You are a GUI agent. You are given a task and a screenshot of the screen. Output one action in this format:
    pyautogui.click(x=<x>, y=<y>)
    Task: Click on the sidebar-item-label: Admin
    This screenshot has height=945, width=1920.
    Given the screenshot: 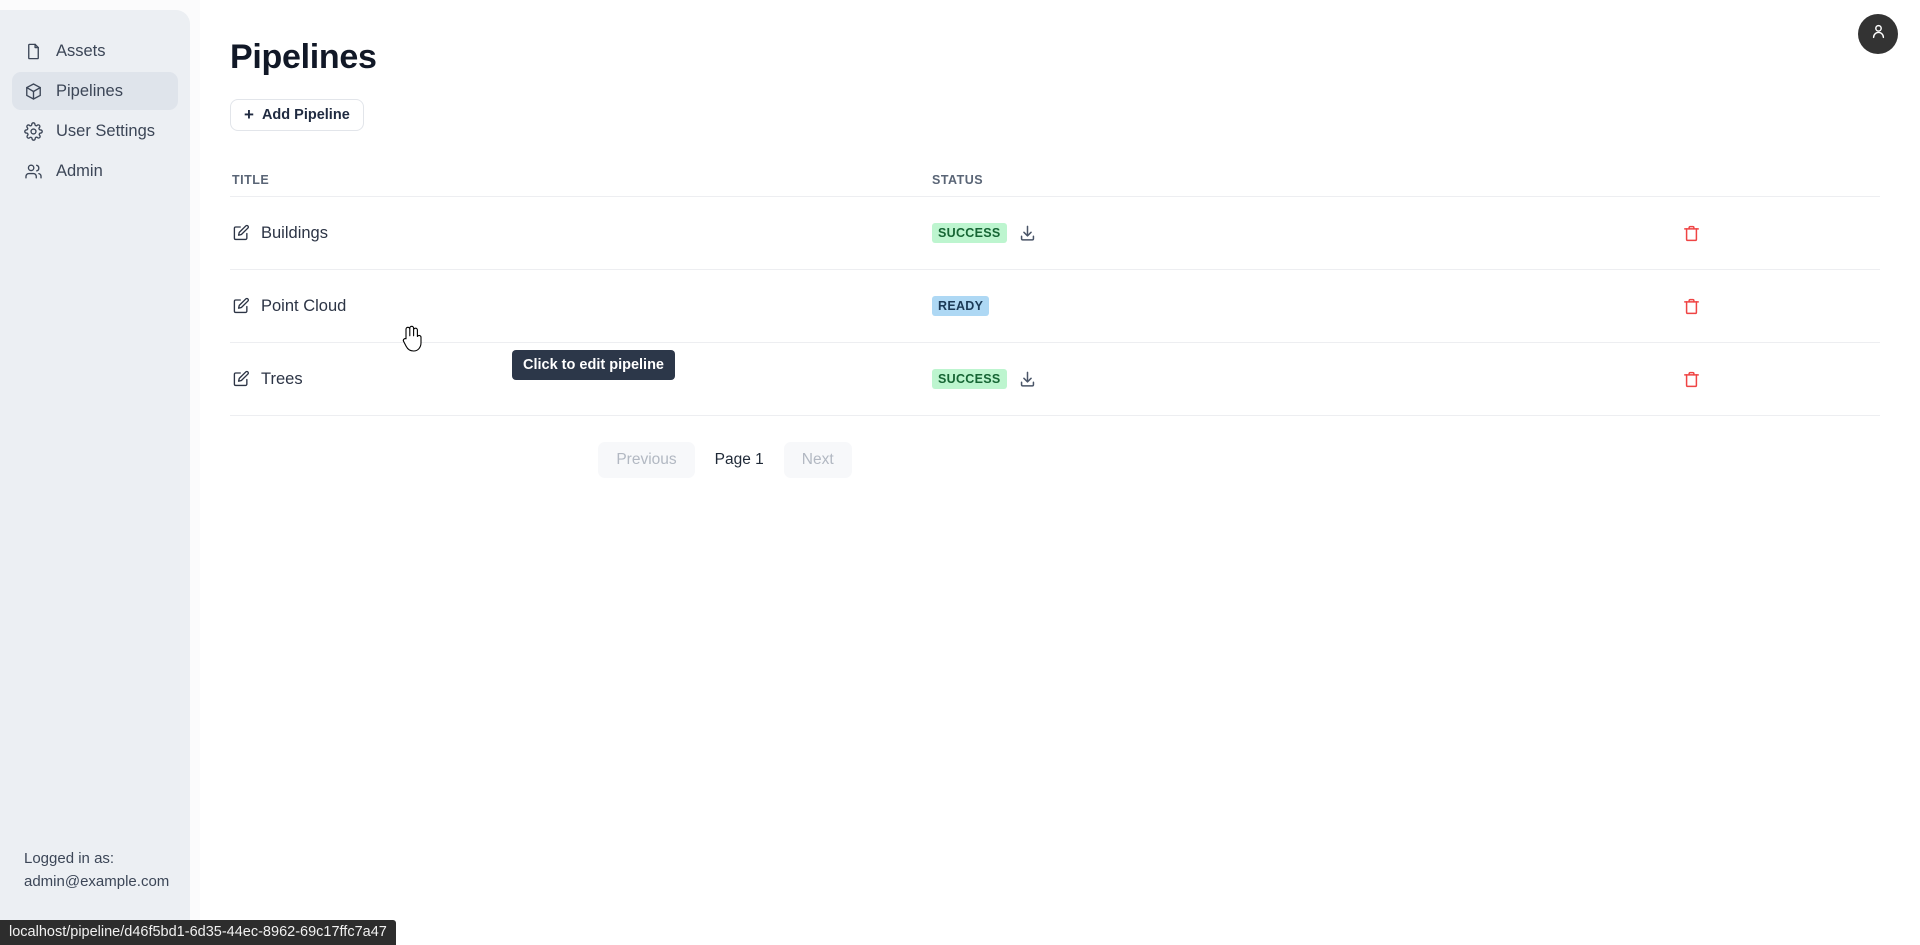 What is the action you would take?
    pyautogui.click(x=79, y=170)
    